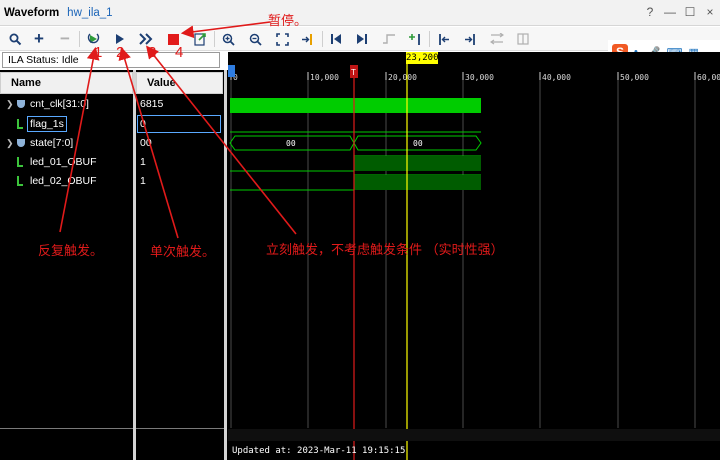 Image resolution: width=720 pixels, height=460 pixels. I want to click on tab-hw-ila-1: hw_ila_1, so click(89, 13).